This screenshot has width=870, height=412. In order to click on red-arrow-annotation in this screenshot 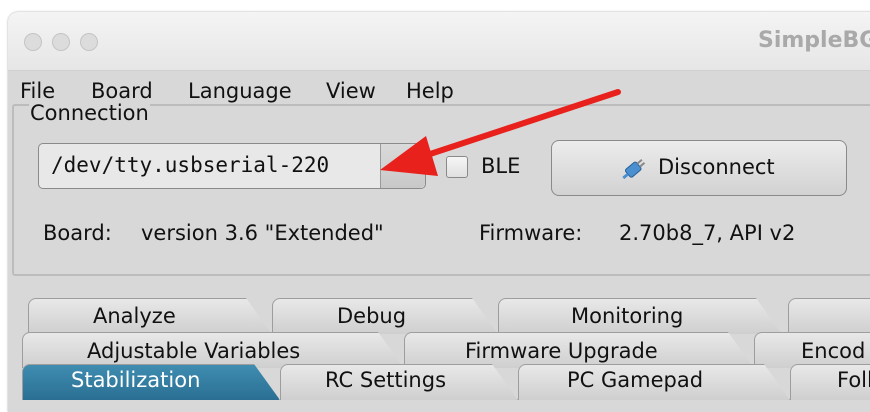, I will do `click(500, 132)`.